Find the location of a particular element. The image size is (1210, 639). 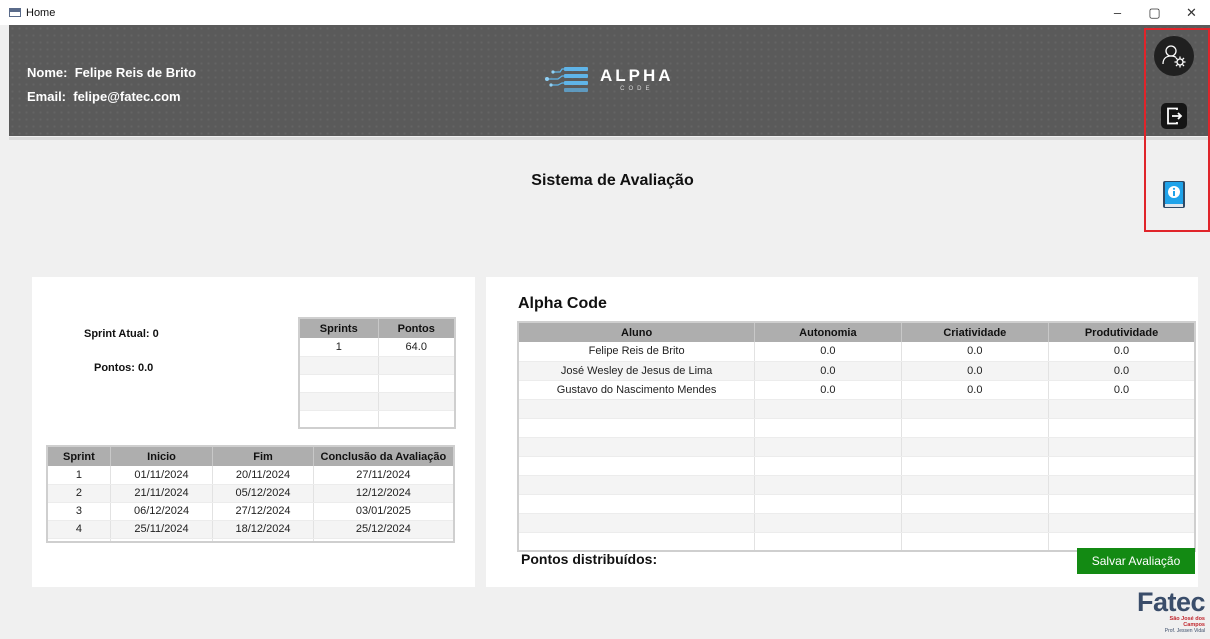

profile-settings-button is located at coordinates (1174, 56).